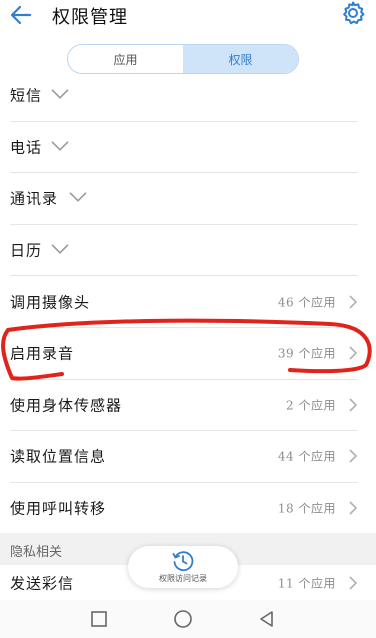 This screenshot has width=376, height=638. Describe the element at coordinates (42, 353) in the screenshot. I see `row-label: 启用录音` at that location.